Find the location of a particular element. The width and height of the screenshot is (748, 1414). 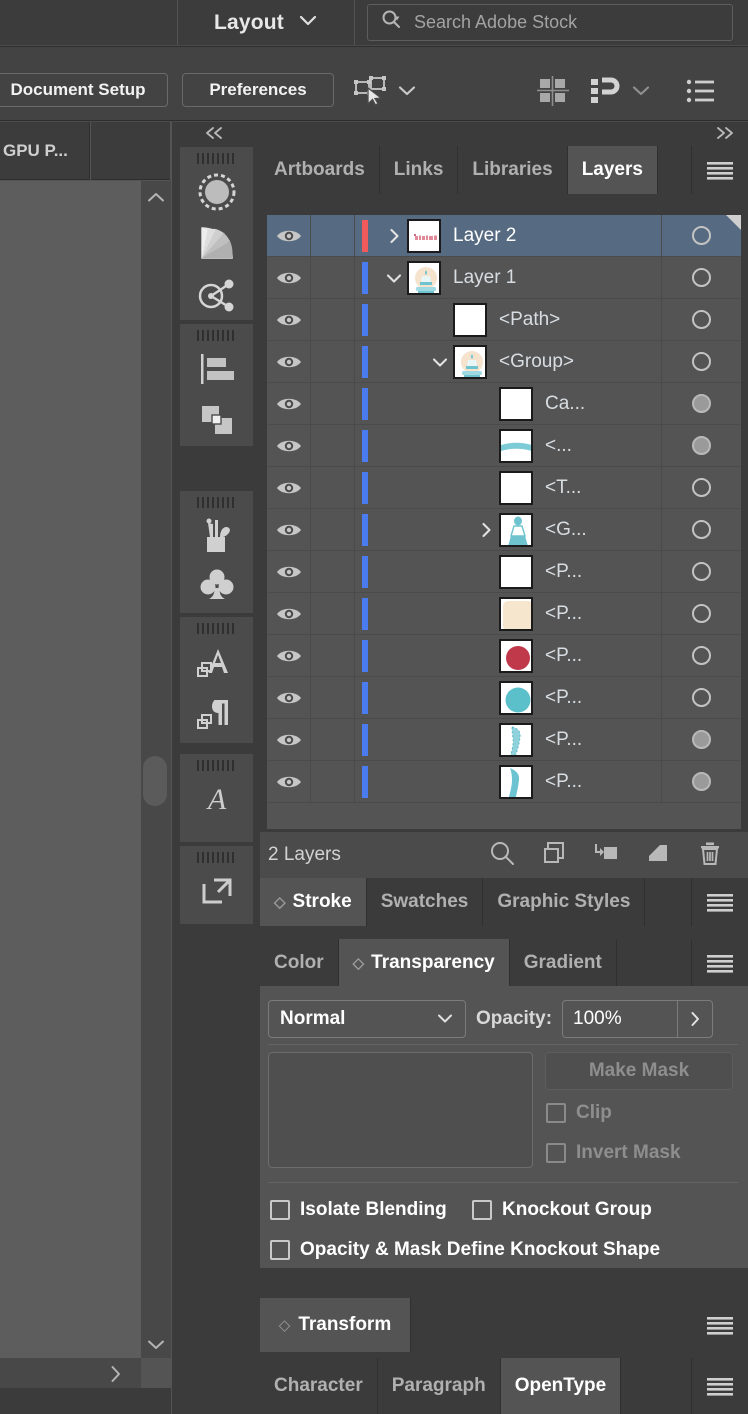

knockout-group-row: Knockout Group is located at coordinates (562, 1210).